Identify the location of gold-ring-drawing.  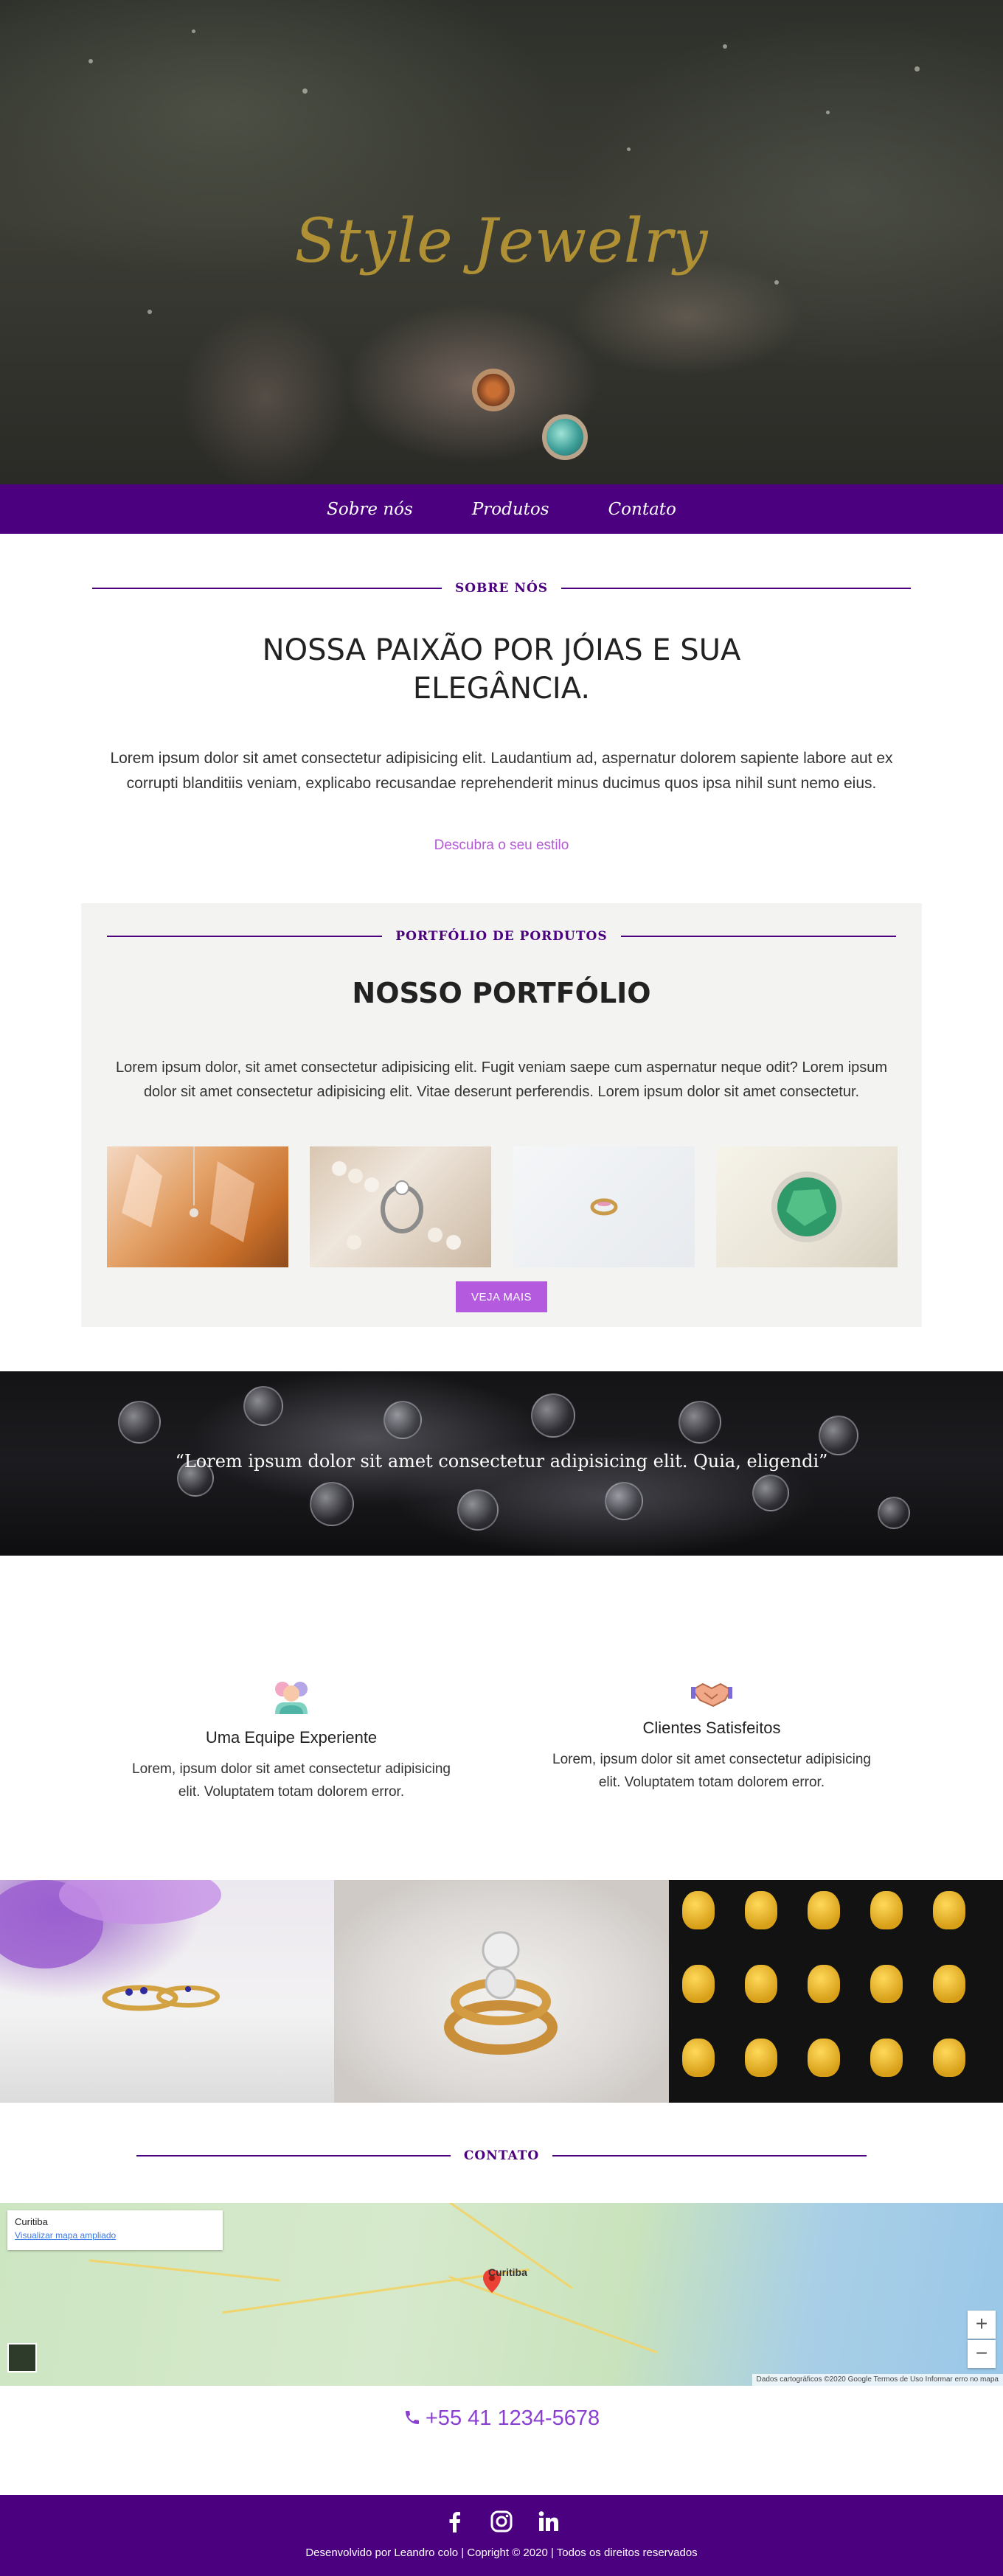
(604, 1207).